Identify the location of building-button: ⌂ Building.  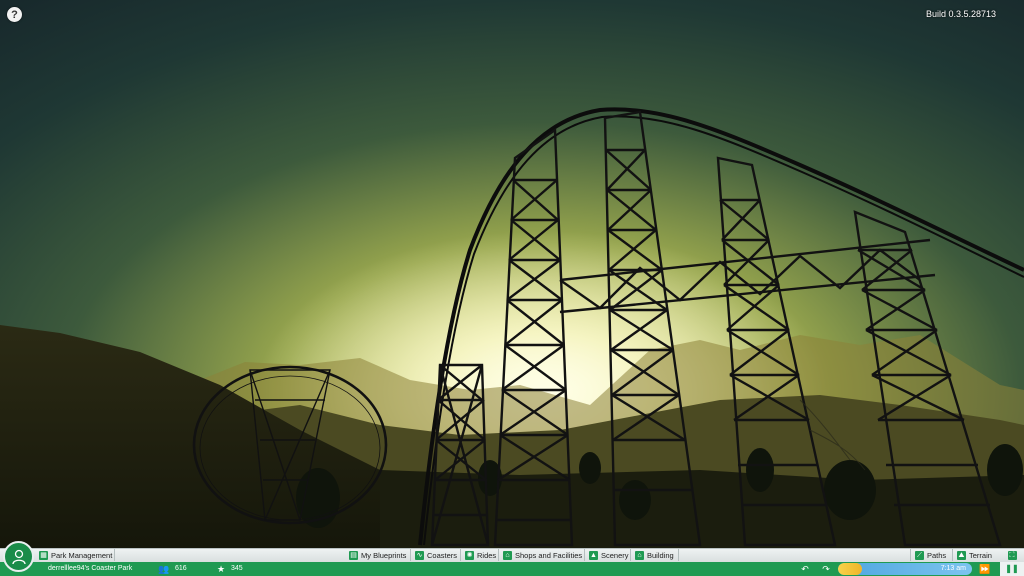
(654, 555).